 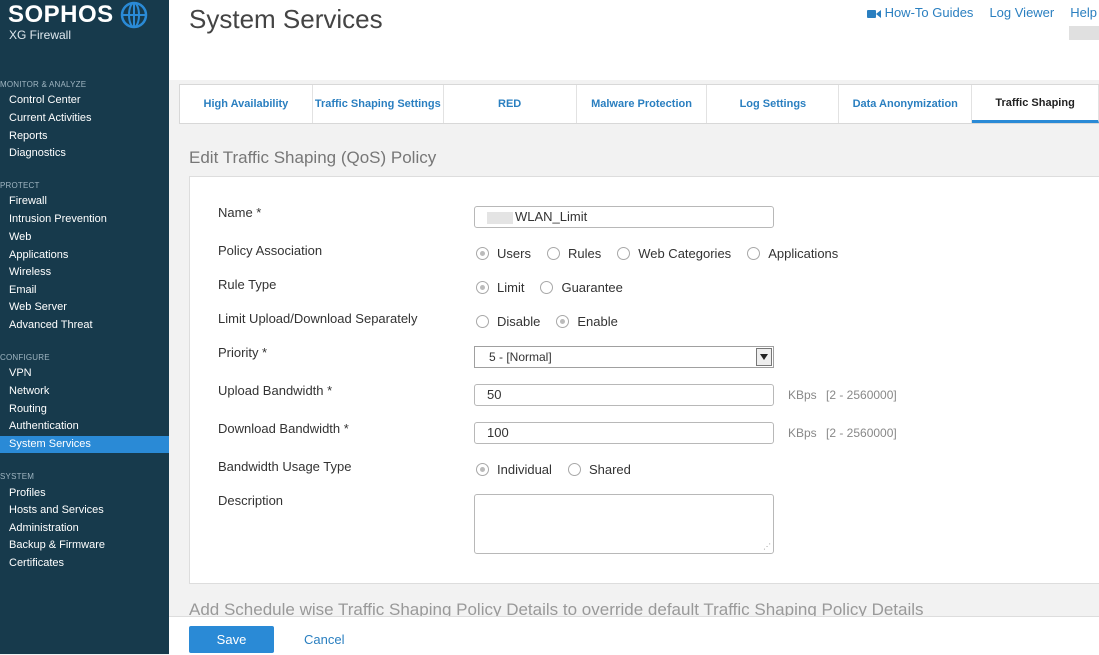 What do you see at coordinates (313, 157) in the screenshot?
I see `form-heading: Edit Traffic Shaping (QoS) Policy` at bounding box center [313, 157].